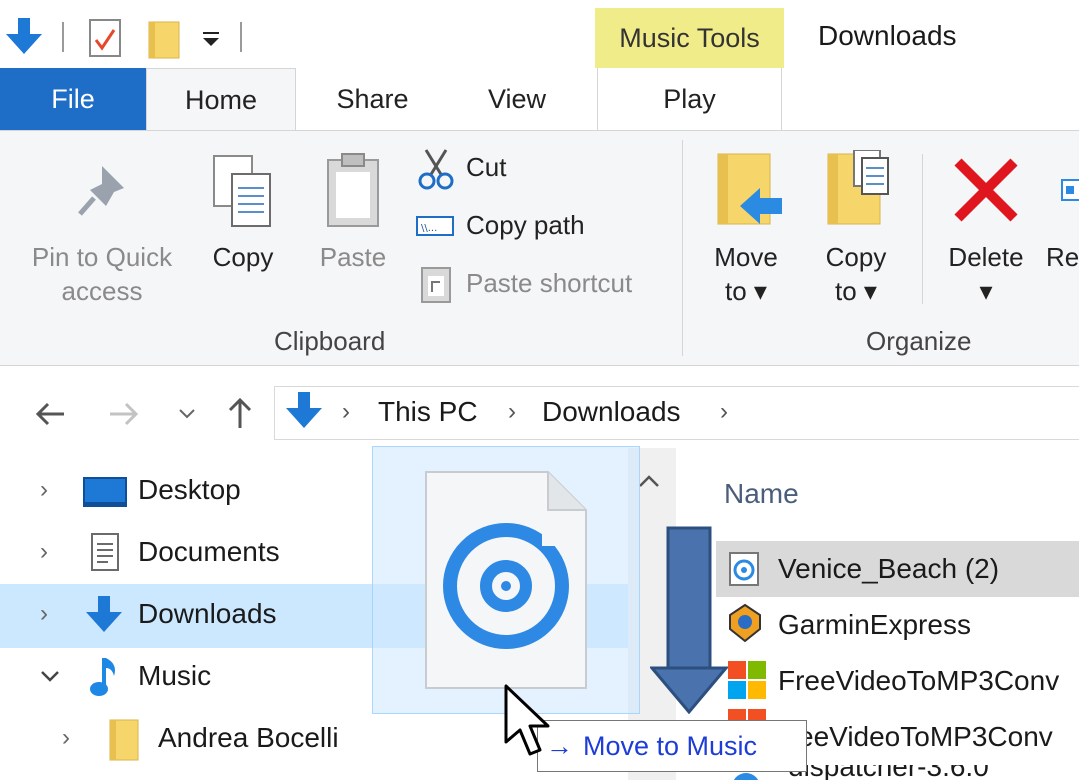 Image resolution: width=1079 pixels, height=780 pixels. What do you see at coordinates (922, 229) in the screenshot?
I see `ribbon-item-separator` at bounding box center [922, 229].